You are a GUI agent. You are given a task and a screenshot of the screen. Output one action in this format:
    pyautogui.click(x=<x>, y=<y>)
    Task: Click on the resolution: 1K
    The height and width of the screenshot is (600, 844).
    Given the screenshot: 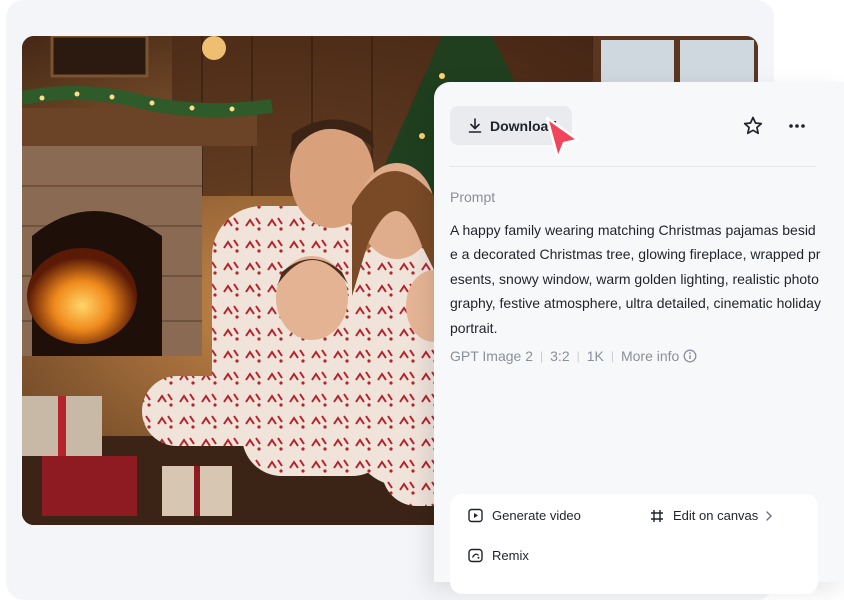 What is the action you would take?
    pyautogui.click(x=595, y=356)
    